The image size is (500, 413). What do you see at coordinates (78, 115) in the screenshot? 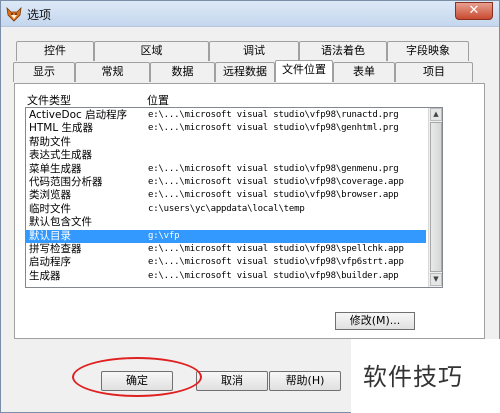
I see `file-type-cell: ActiveDoc 启动程序` at bounding box center [78, 115].